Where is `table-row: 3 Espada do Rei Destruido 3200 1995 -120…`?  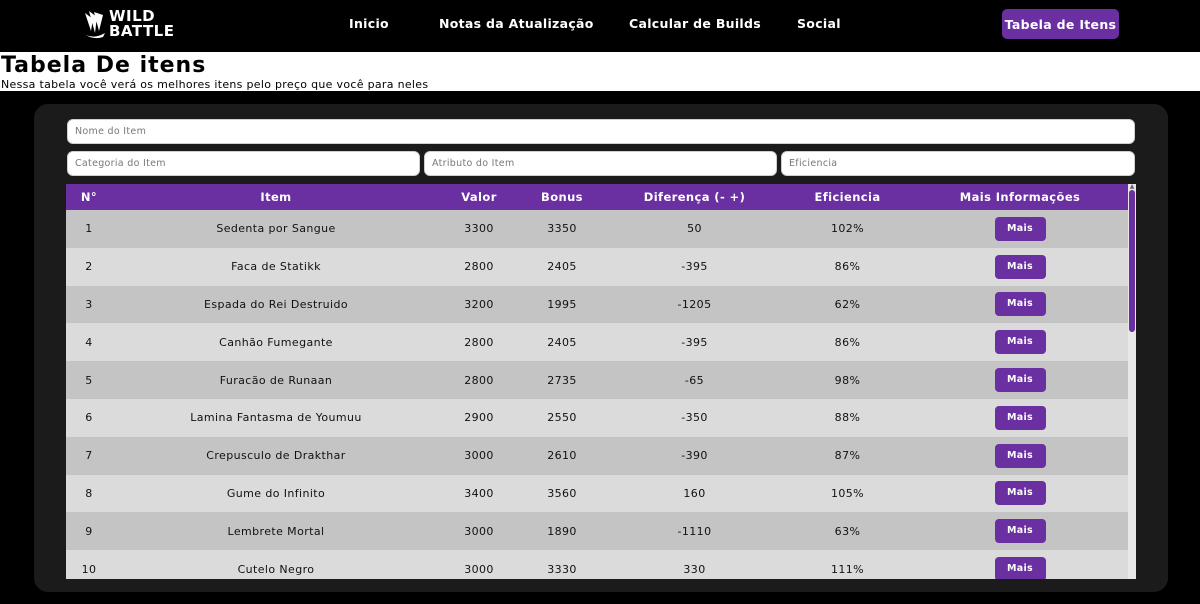
table-row: 3 Espada do Rei Destruido 3200 1995 -120… is located at coordinates (597, 304).